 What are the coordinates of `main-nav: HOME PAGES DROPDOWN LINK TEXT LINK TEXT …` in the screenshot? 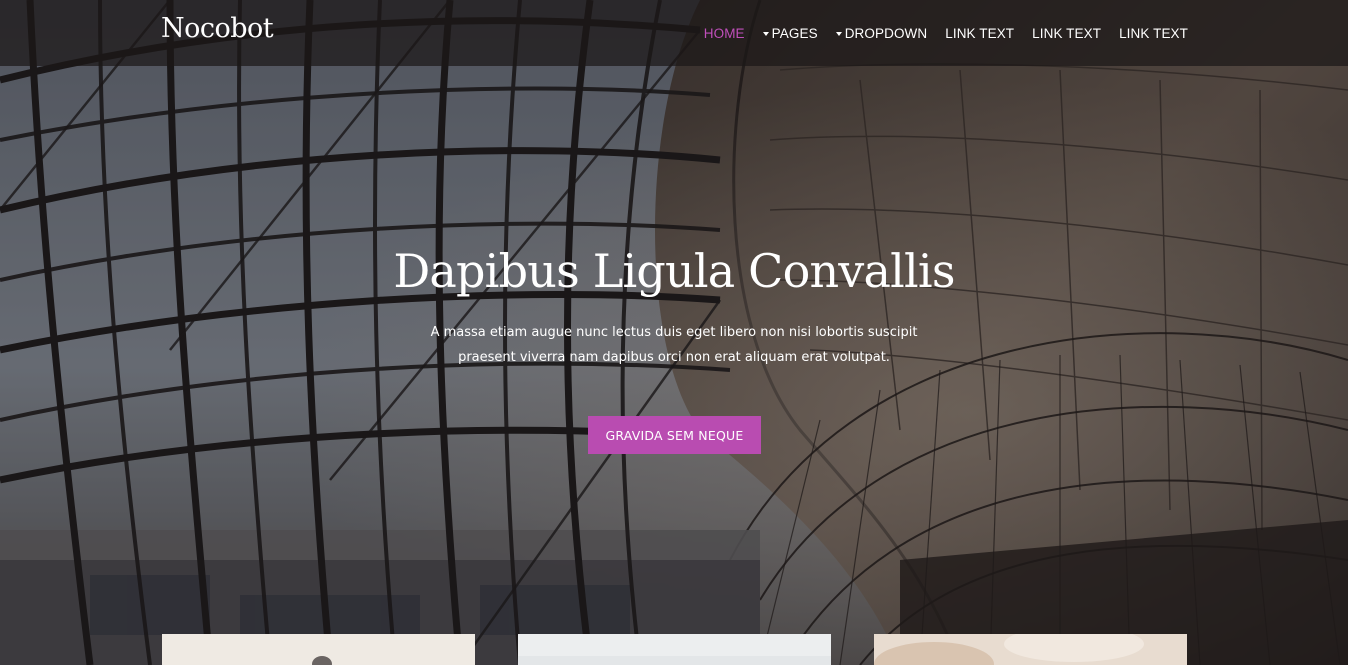 It's located at (937, 33).